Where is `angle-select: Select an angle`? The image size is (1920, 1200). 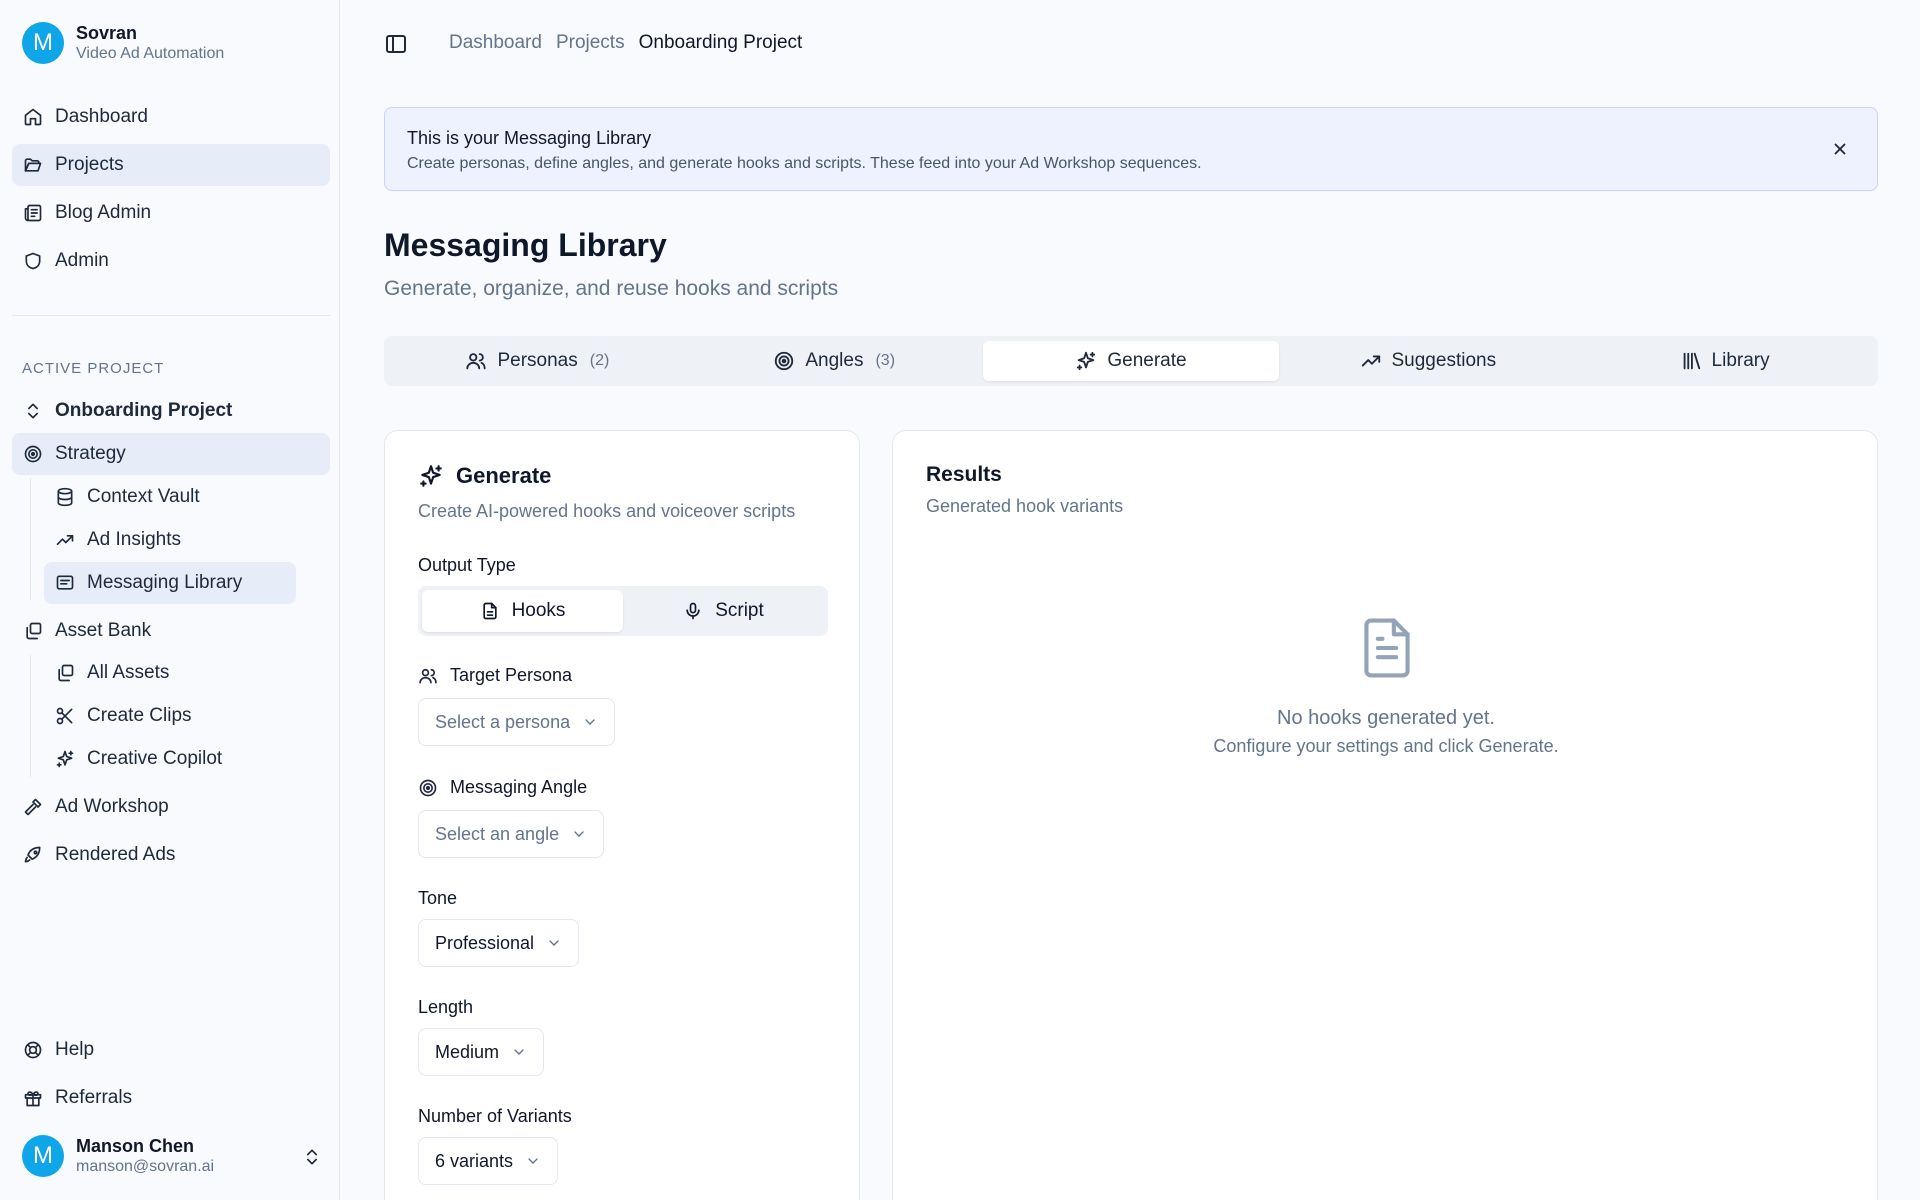 angle-select: Select an angle is located at coordinates (511, 834).